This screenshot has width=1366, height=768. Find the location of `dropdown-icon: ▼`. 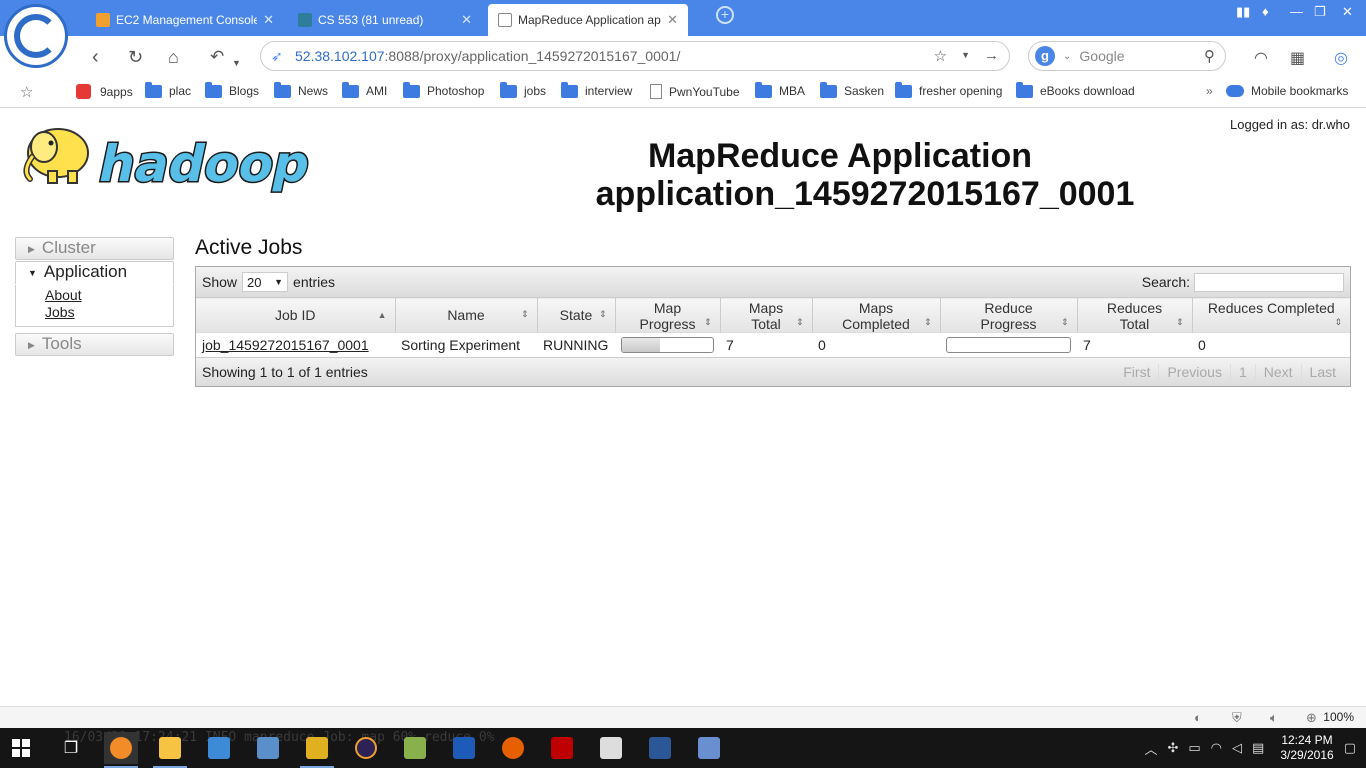

dropdown-icon: ▼ is located at coordinates (965, 56).